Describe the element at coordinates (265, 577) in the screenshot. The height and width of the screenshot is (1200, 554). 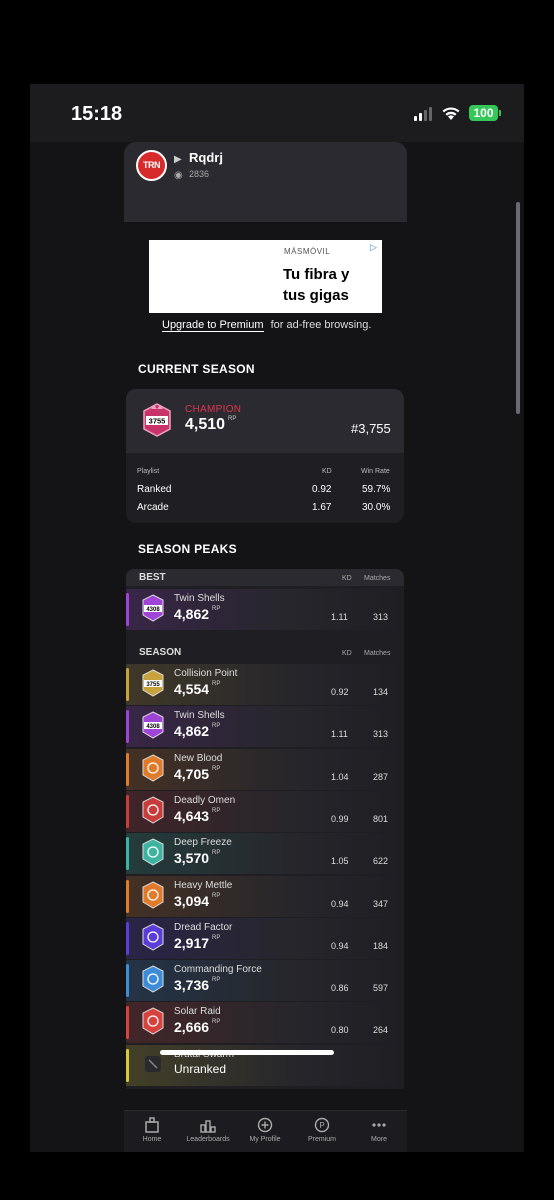
I see `best-header: BEST KD Matches` at that location.